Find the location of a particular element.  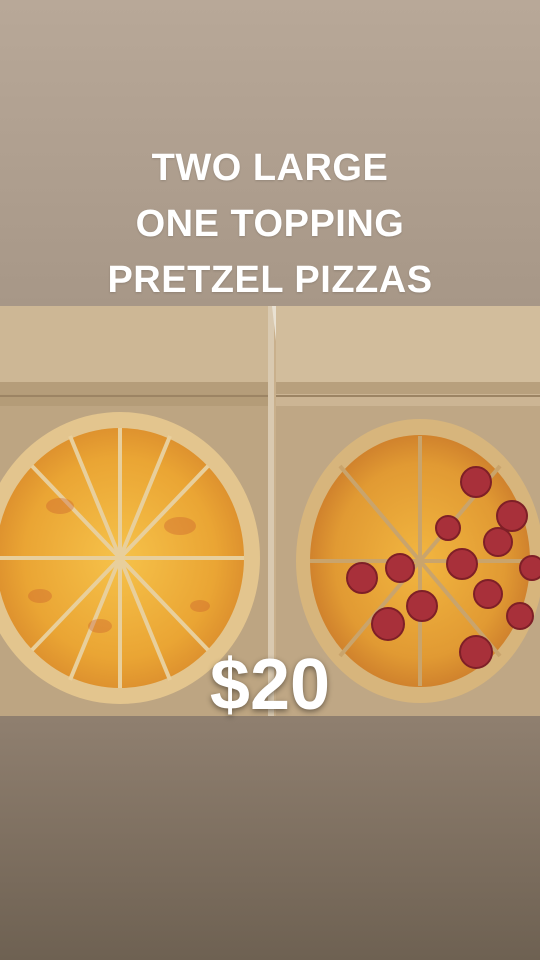

headline-line-2: ONE TOPPING is located at coordinates (270, 224).